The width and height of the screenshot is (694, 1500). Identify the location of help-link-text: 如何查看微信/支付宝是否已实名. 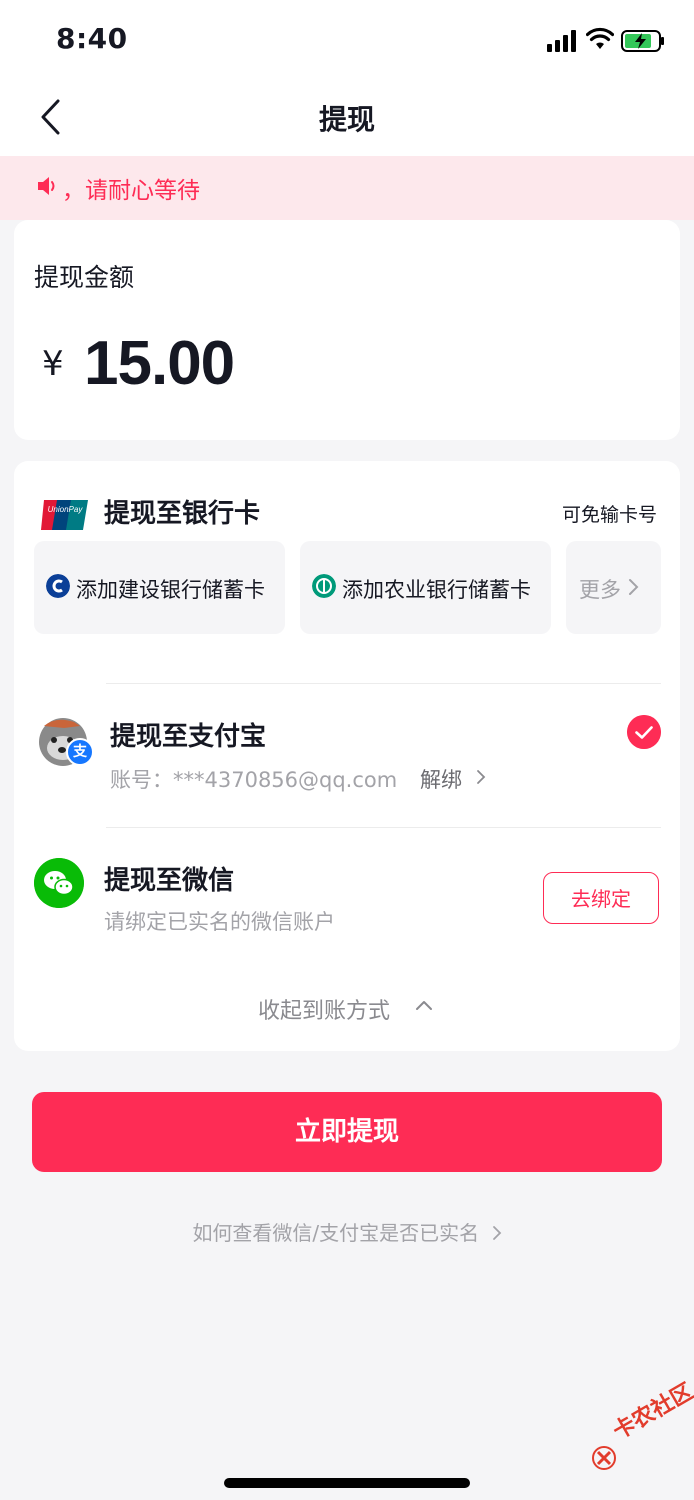
(336, 1233).